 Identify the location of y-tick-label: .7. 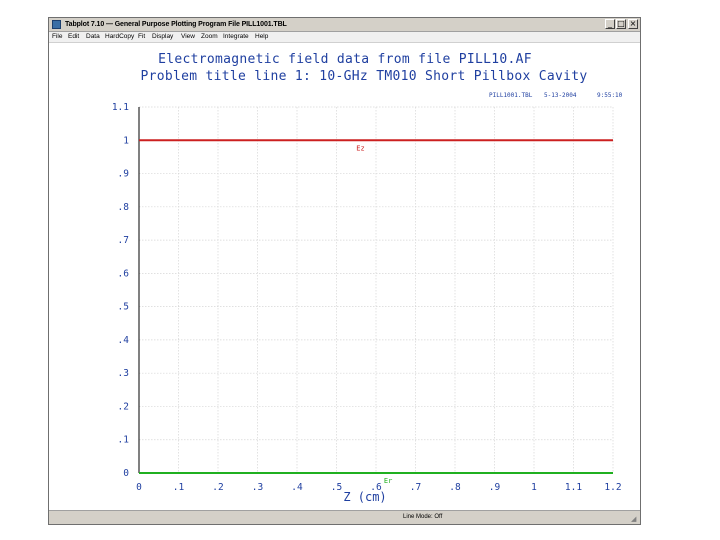
(123, 240).